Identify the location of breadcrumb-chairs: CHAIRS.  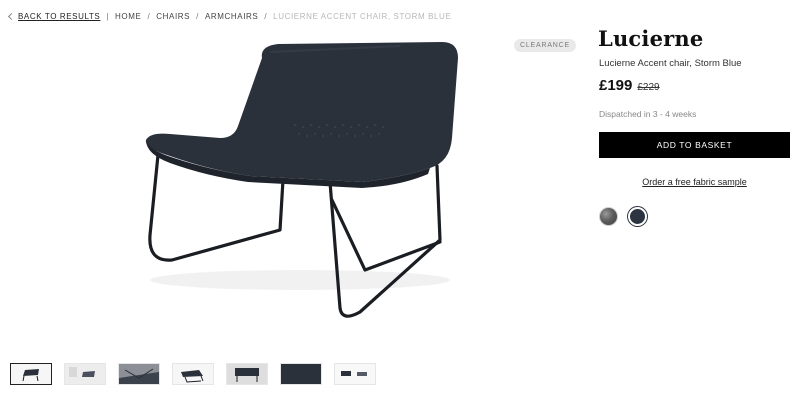
(173, 16).